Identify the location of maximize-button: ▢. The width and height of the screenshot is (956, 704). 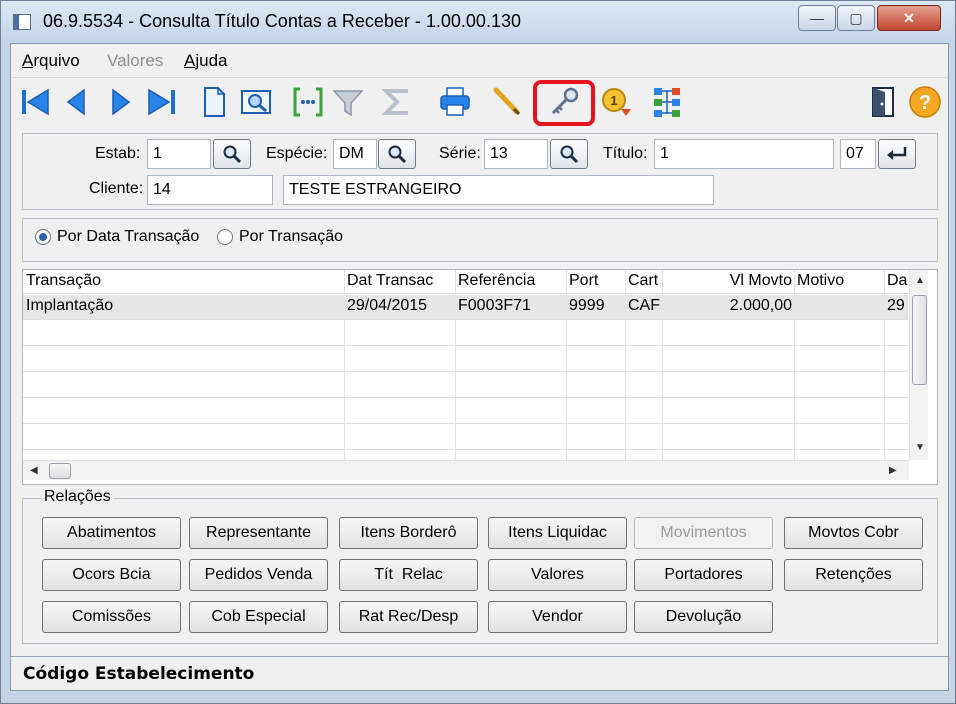
(856, 18).